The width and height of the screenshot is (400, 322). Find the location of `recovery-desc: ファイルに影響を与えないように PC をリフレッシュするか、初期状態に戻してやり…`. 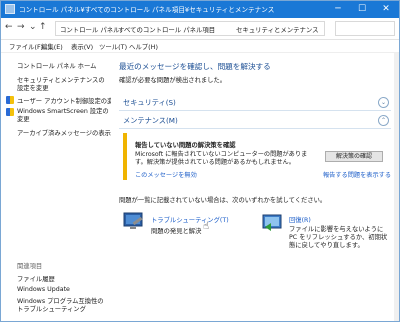

recovery-desc: ファイルに影響を与えないように PC をリフレッシュするか、初期状態に戻してやり… is located at coordinates (338, 237).